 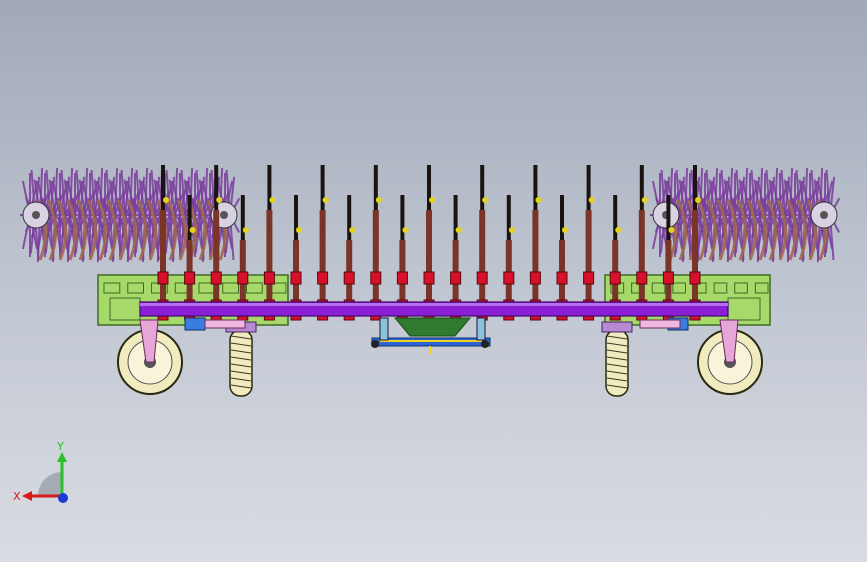 I want to click on hitch-crossbar-stripe, so click(x=431, y=341).